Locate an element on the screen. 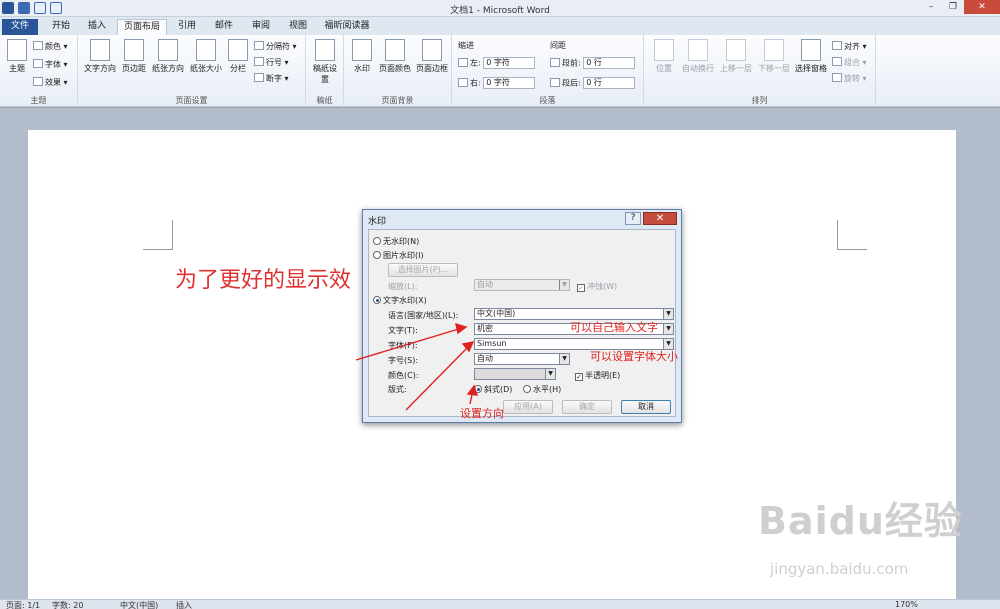 This screenshot has height=609, width=1000. tab-page-layout: 页面布局 is located at coordinates (142, 27).